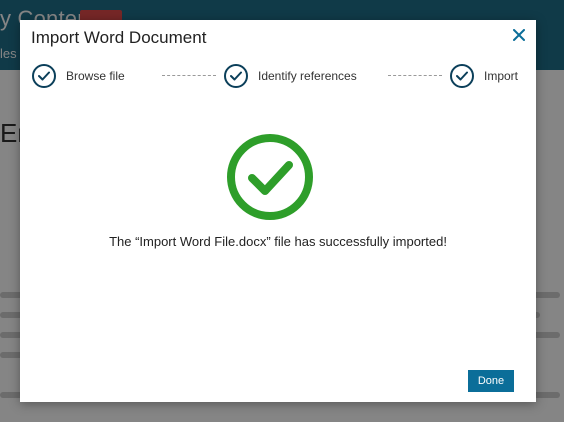  I want to click on step-import: Import, so click(484, 76).